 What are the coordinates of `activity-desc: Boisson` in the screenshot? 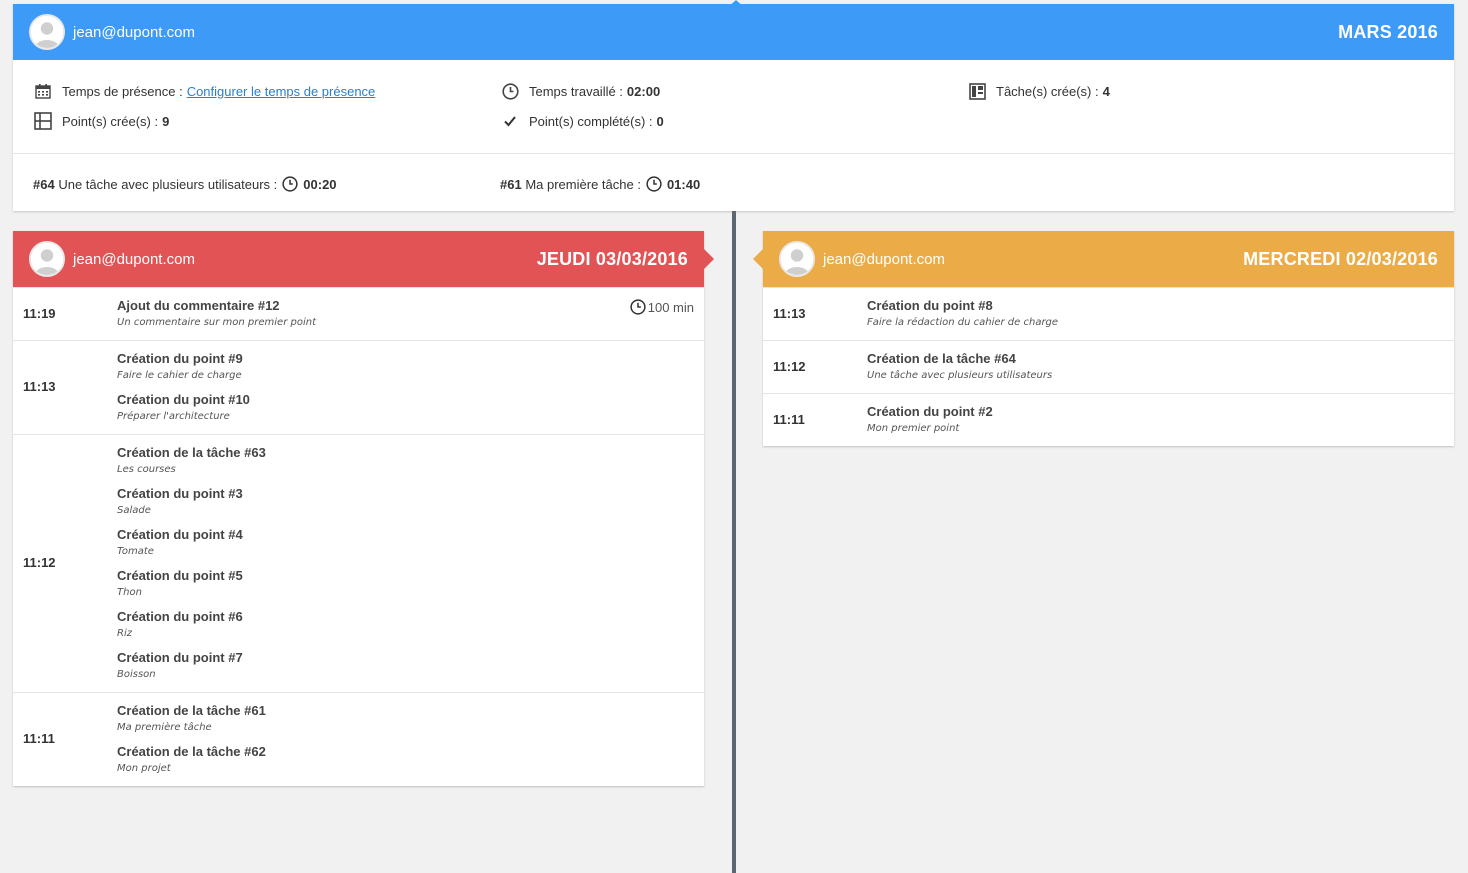 It's located at (136, 674).